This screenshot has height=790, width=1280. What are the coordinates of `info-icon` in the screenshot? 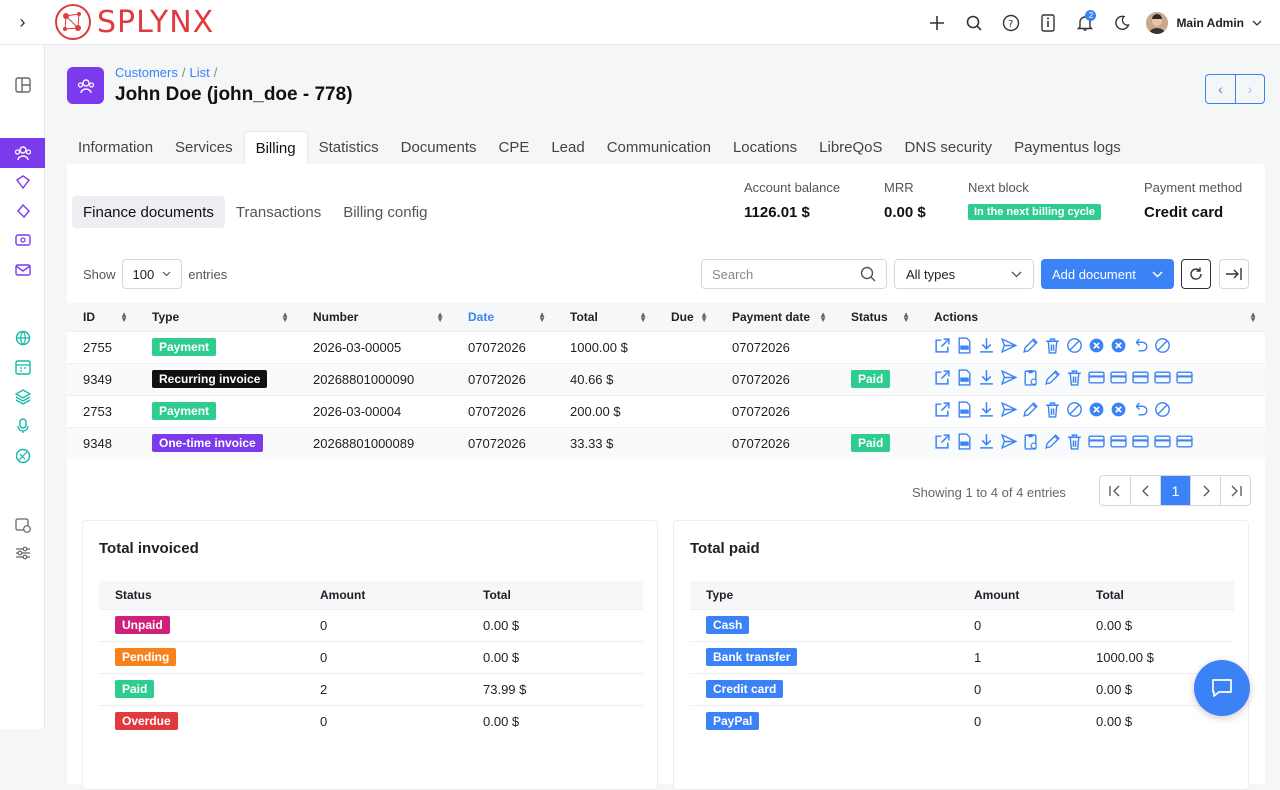 It's located at (1047, 22).